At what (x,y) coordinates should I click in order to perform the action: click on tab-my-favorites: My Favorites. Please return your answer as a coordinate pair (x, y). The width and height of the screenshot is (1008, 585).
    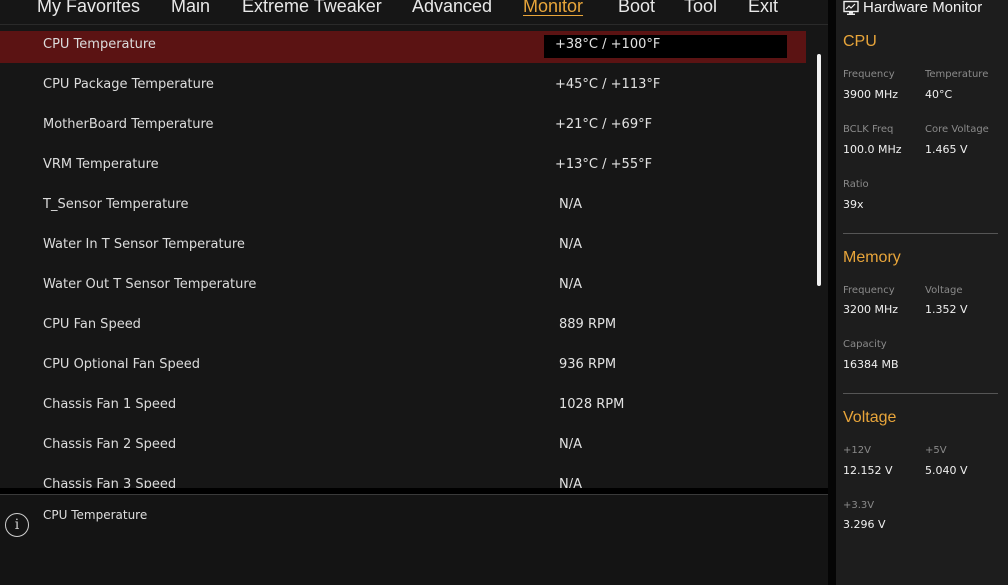
    Looking at the image, I should click on (88, 8).